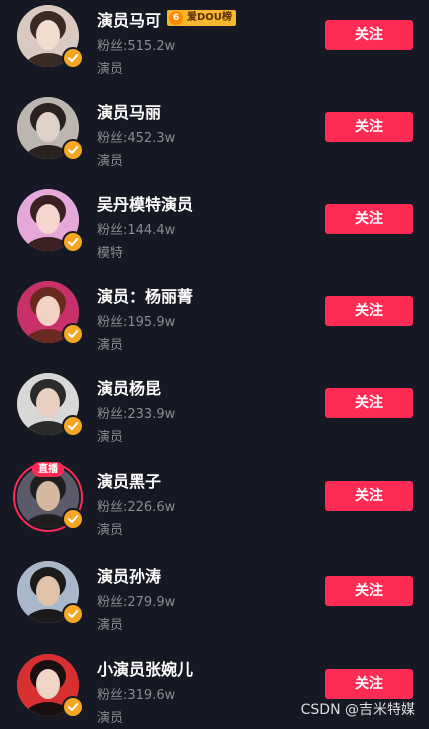 The height and width of the screenshot is (729, 429). Describe the element at coordinates (110, 253) in the screenshot. I see `user-tag: 模特` at that location.